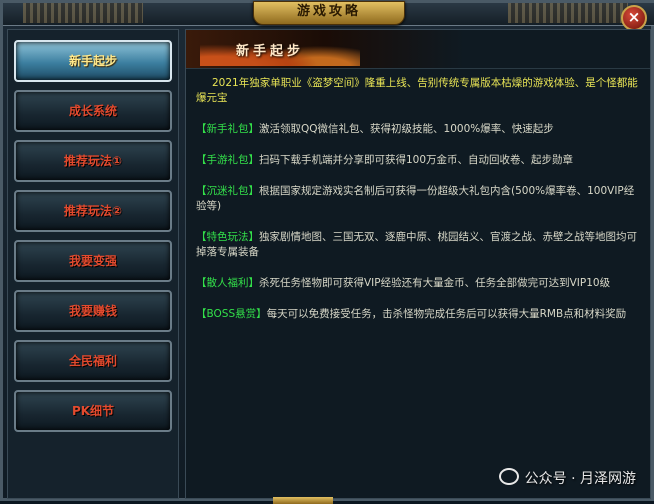 The width and height of the screenshot is (654, 504). Describe the element at coordinates (93, 111) in the screenshot. I see `sidebar-item-growth: 成长系统` at that location.